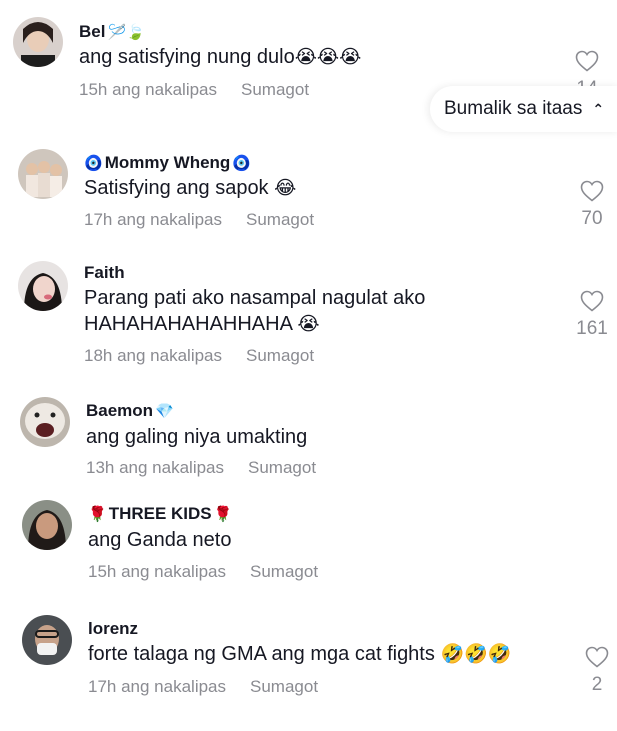 This screenshot has width=617, height=731. Describe the element at coordinates (126, 32) in the screenshot. I see `user-badge: 🪡🍃` at that location.